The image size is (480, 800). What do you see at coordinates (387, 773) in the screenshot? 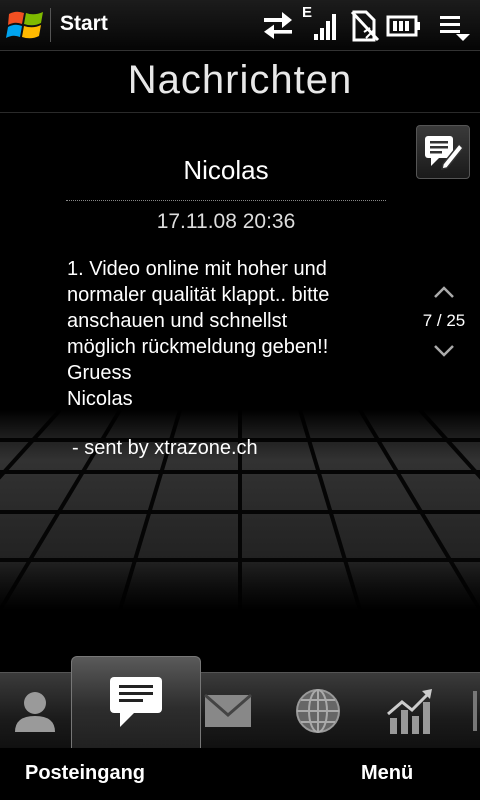
I see `softkey-menu: Menü` at bounding box center [387, 773].